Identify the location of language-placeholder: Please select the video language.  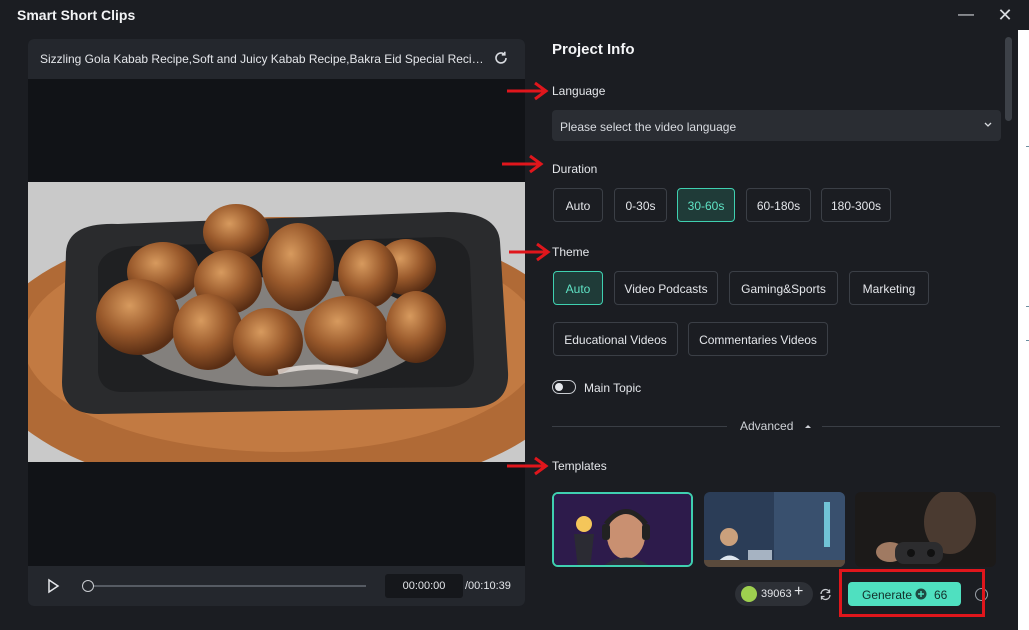
(648, 127).